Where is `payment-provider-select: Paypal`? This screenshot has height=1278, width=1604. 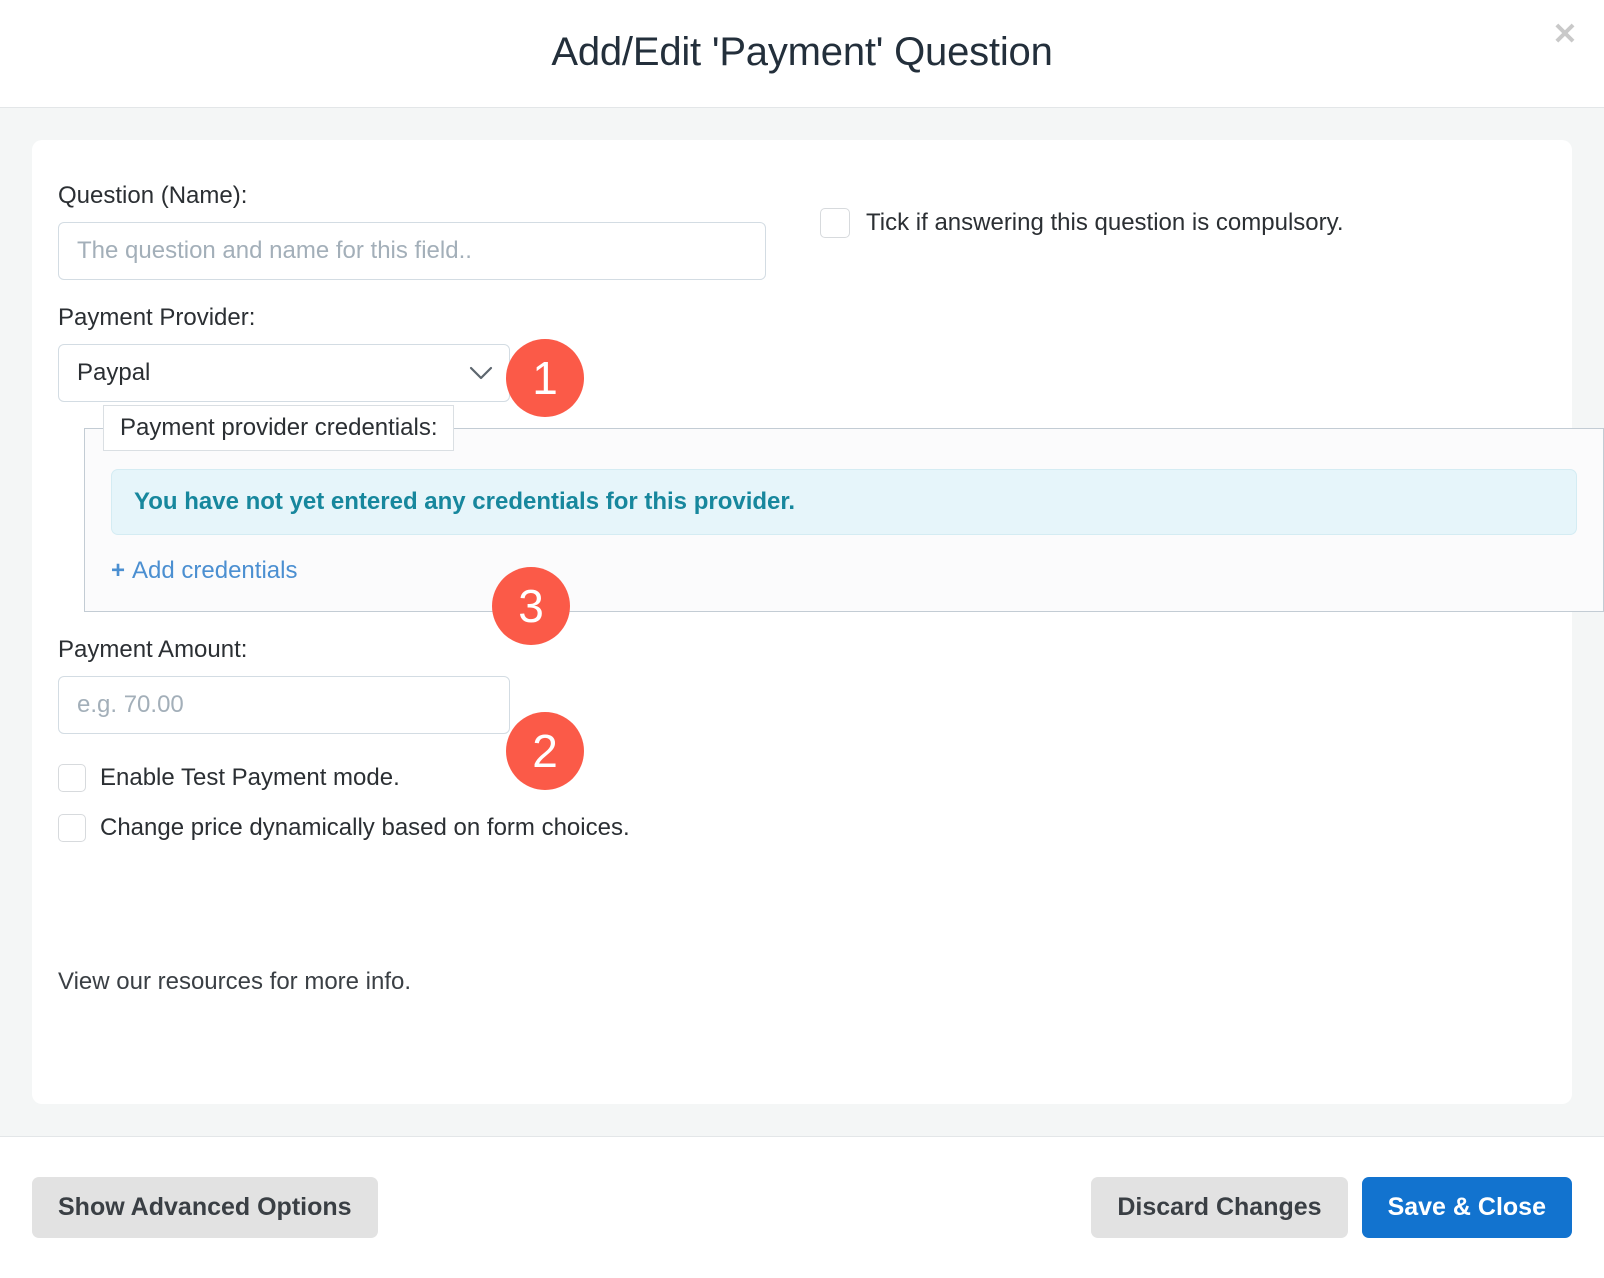 payment-provider-select: Paypal is located at coordinates (284, 373).